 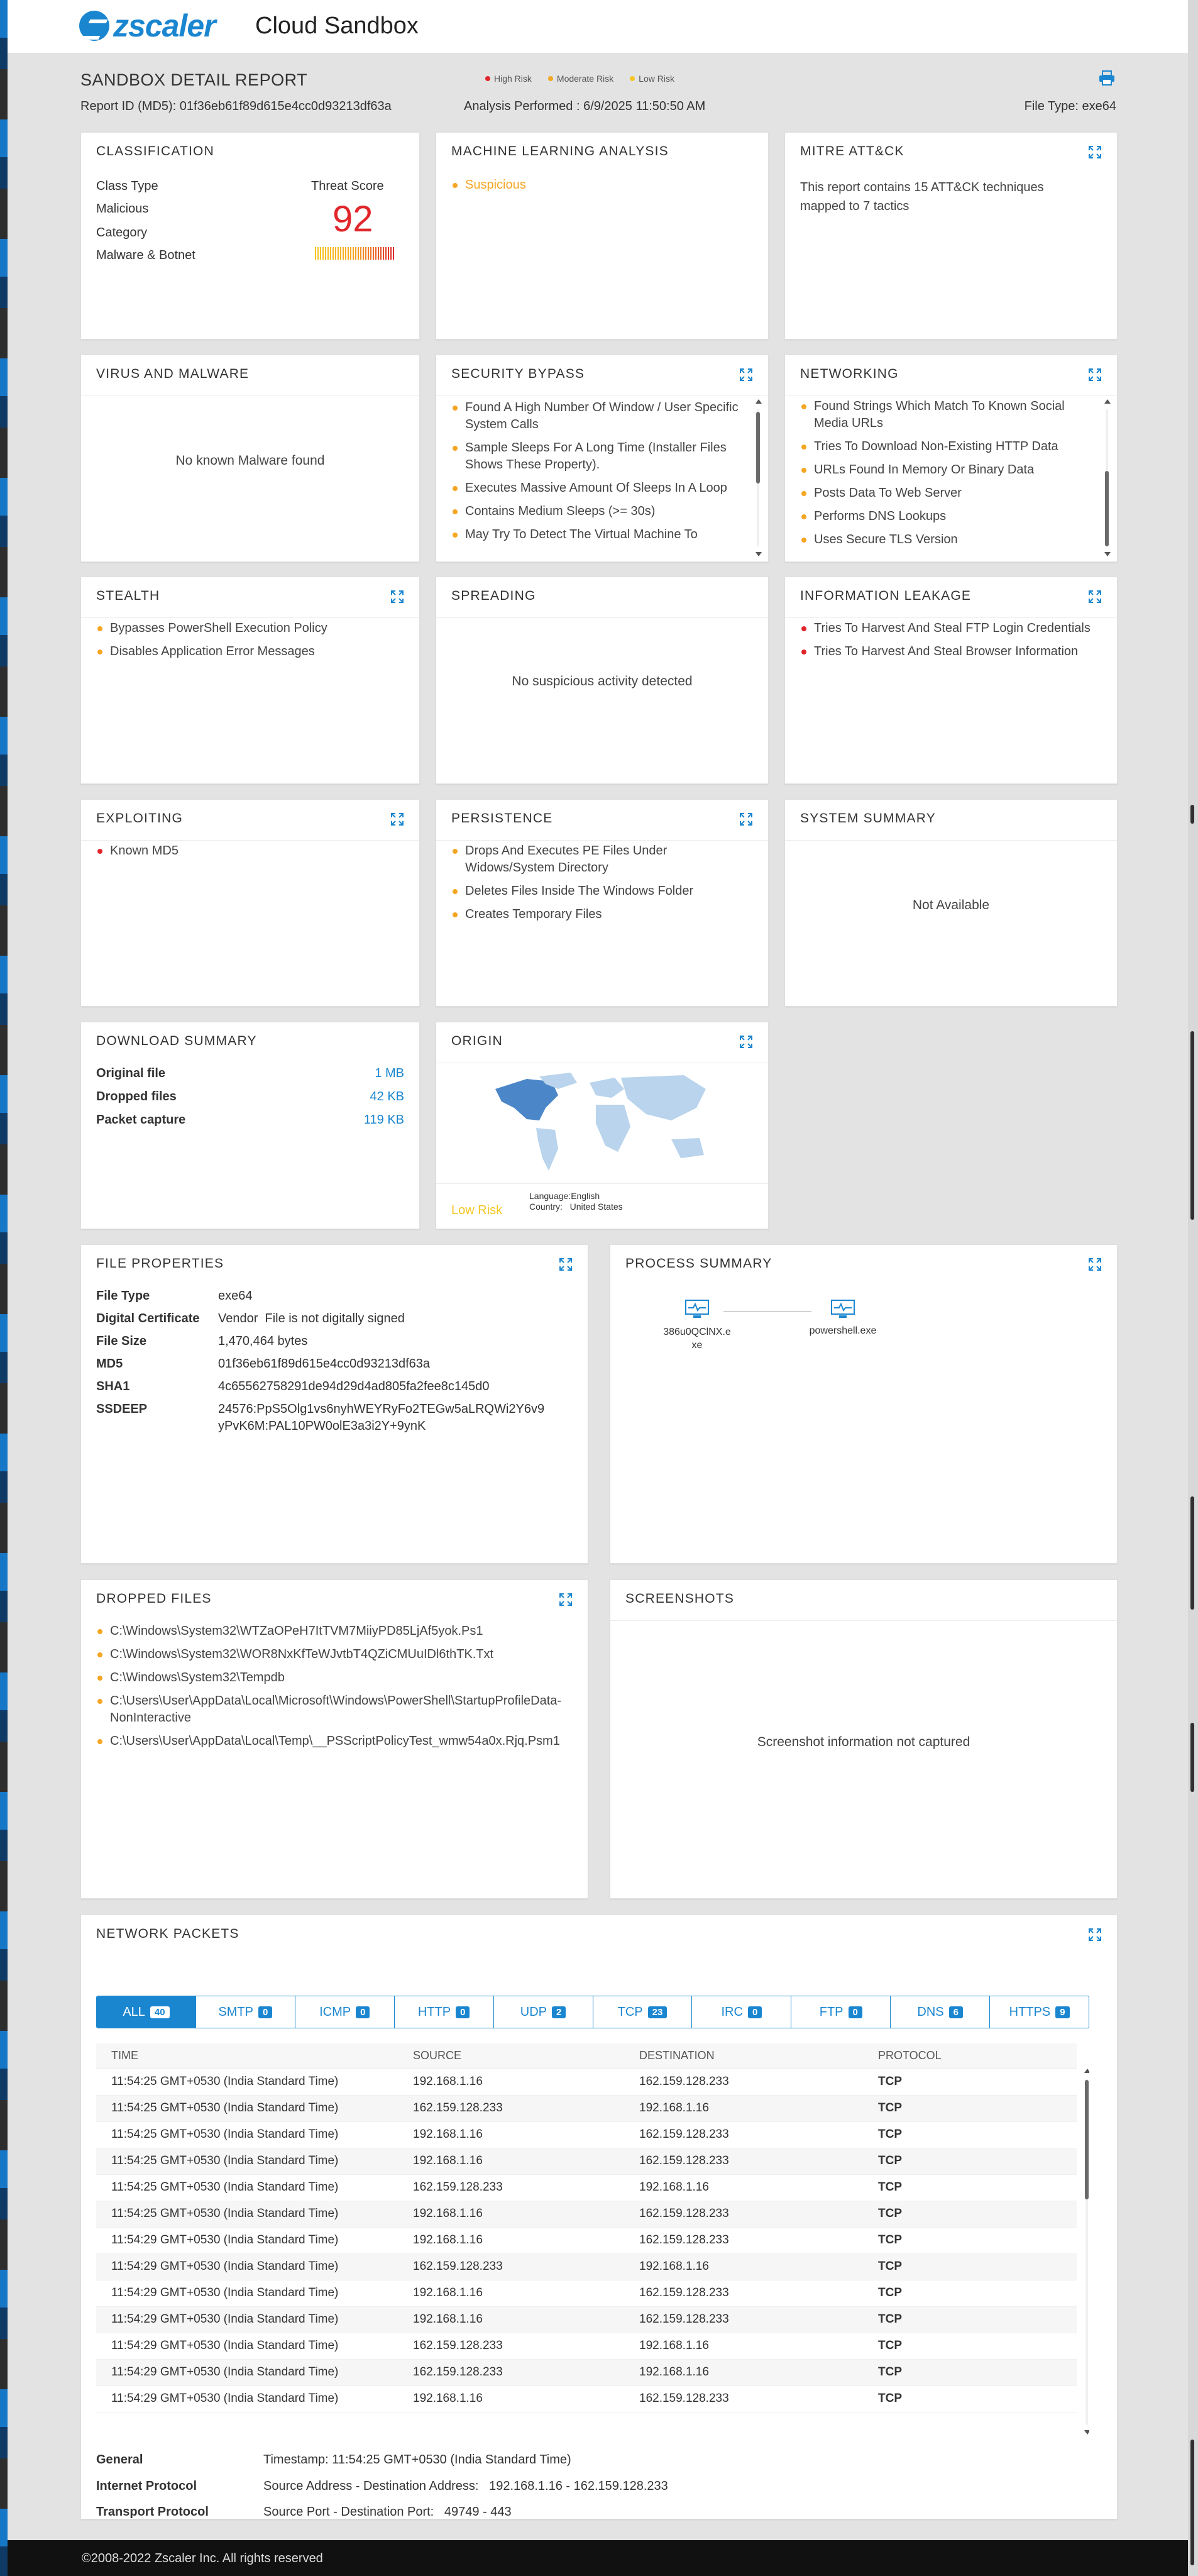 What do you see at coordinates (147, 26) in the screenshot?
I see `zscaler-logo: zscaler` at bounding box center [147, 26].